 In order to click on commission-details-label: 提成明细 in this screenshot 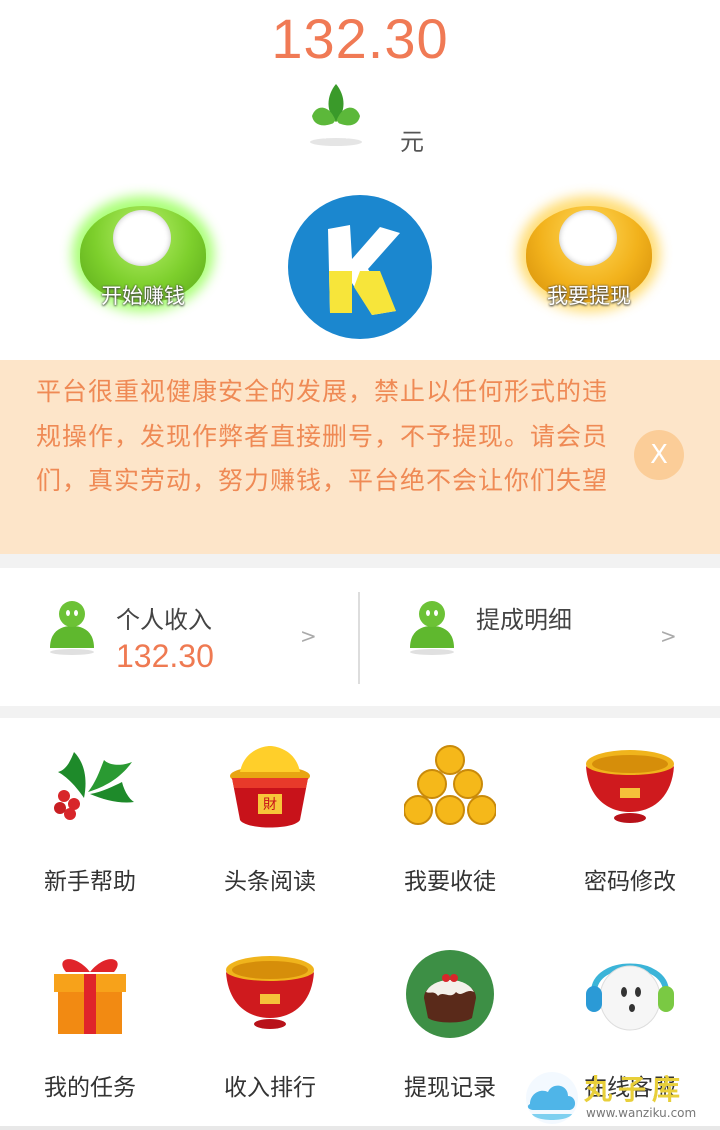, I will do `click(524, 620)`.